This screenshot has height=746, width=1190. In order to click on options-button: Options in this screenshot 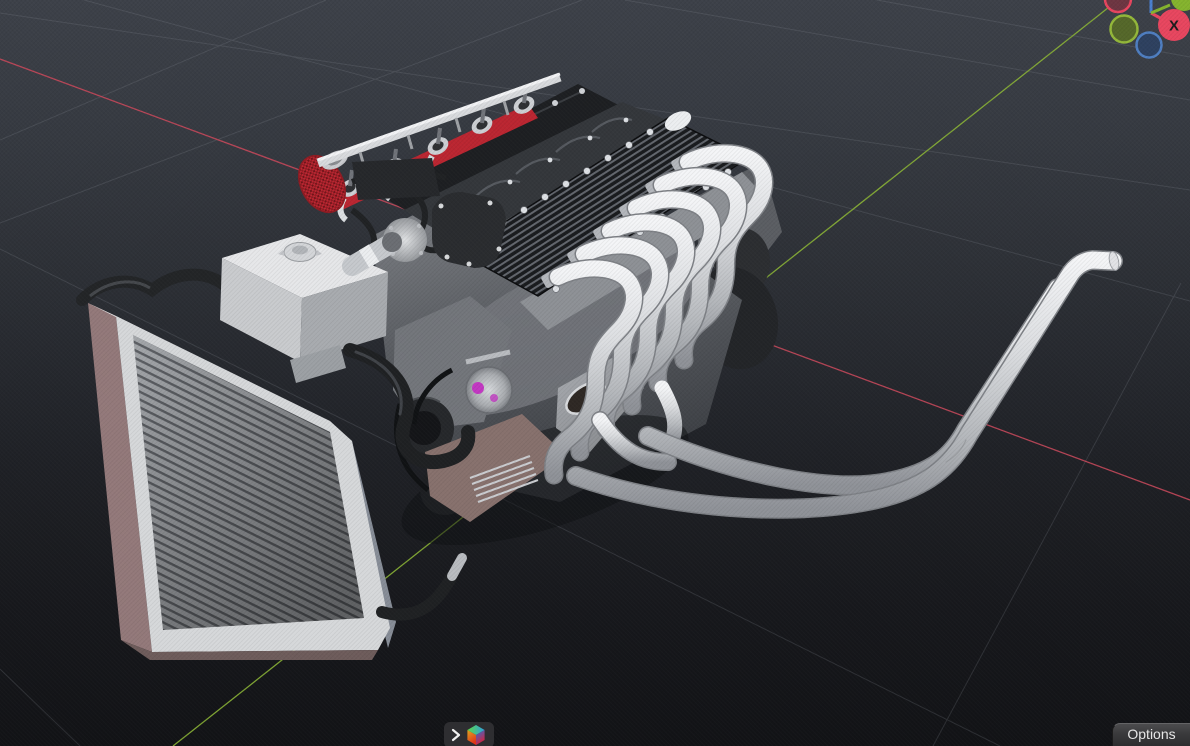, I will do `click(1151, 734)`.